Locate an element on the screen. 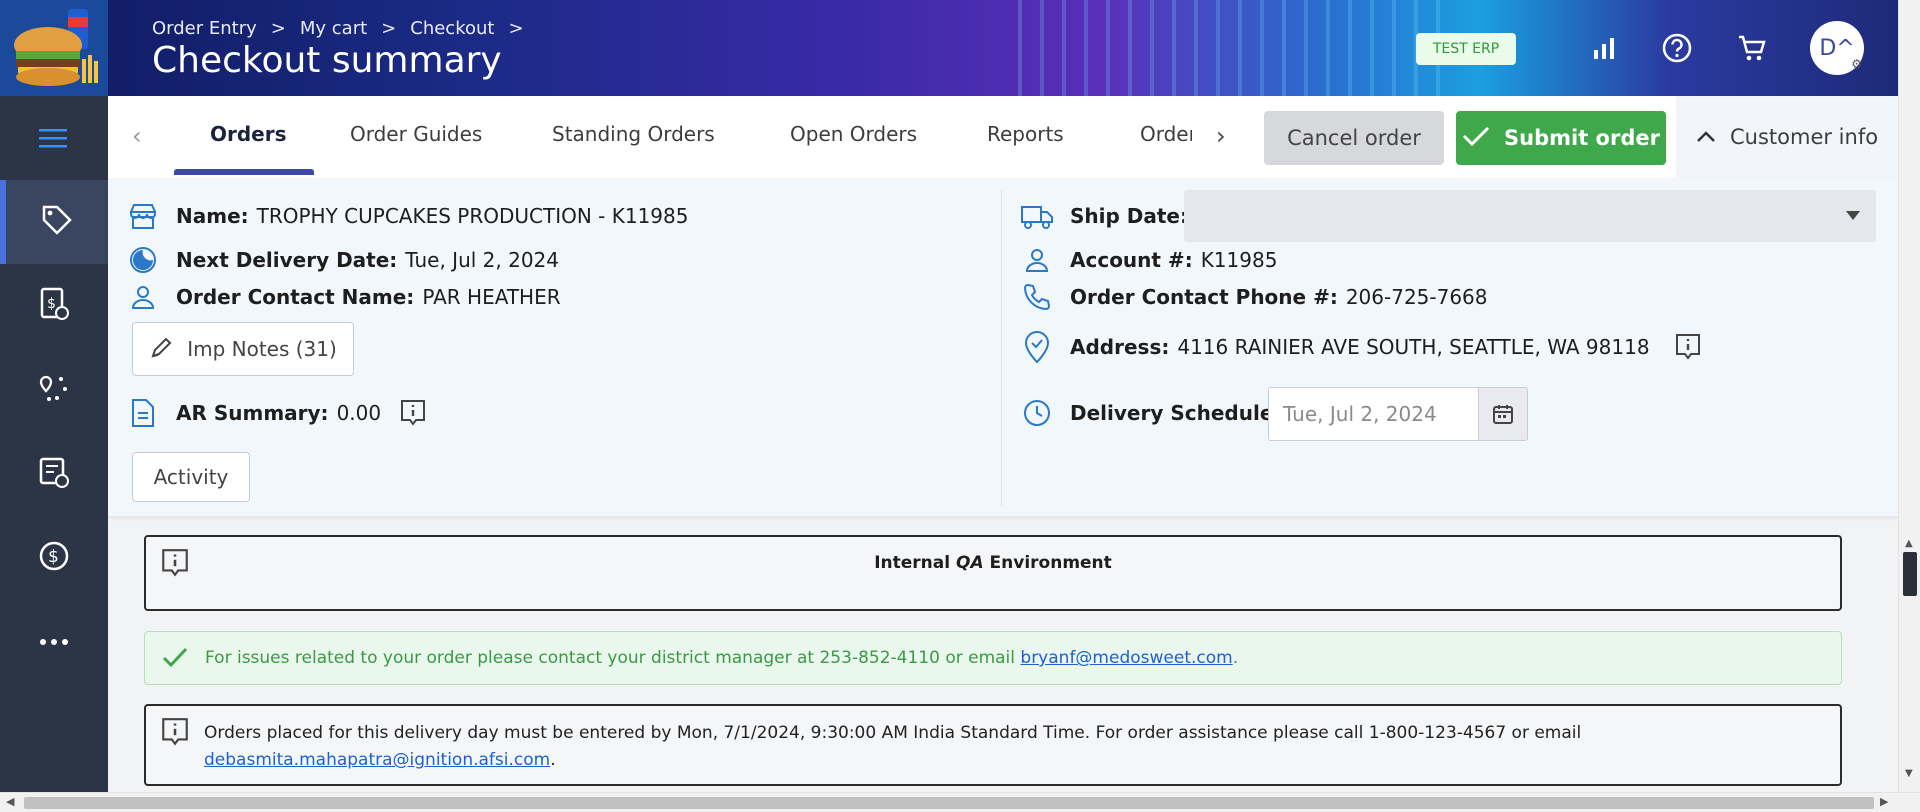  scroll-up-icon: ▲ is located at coordinates (1909, 543).